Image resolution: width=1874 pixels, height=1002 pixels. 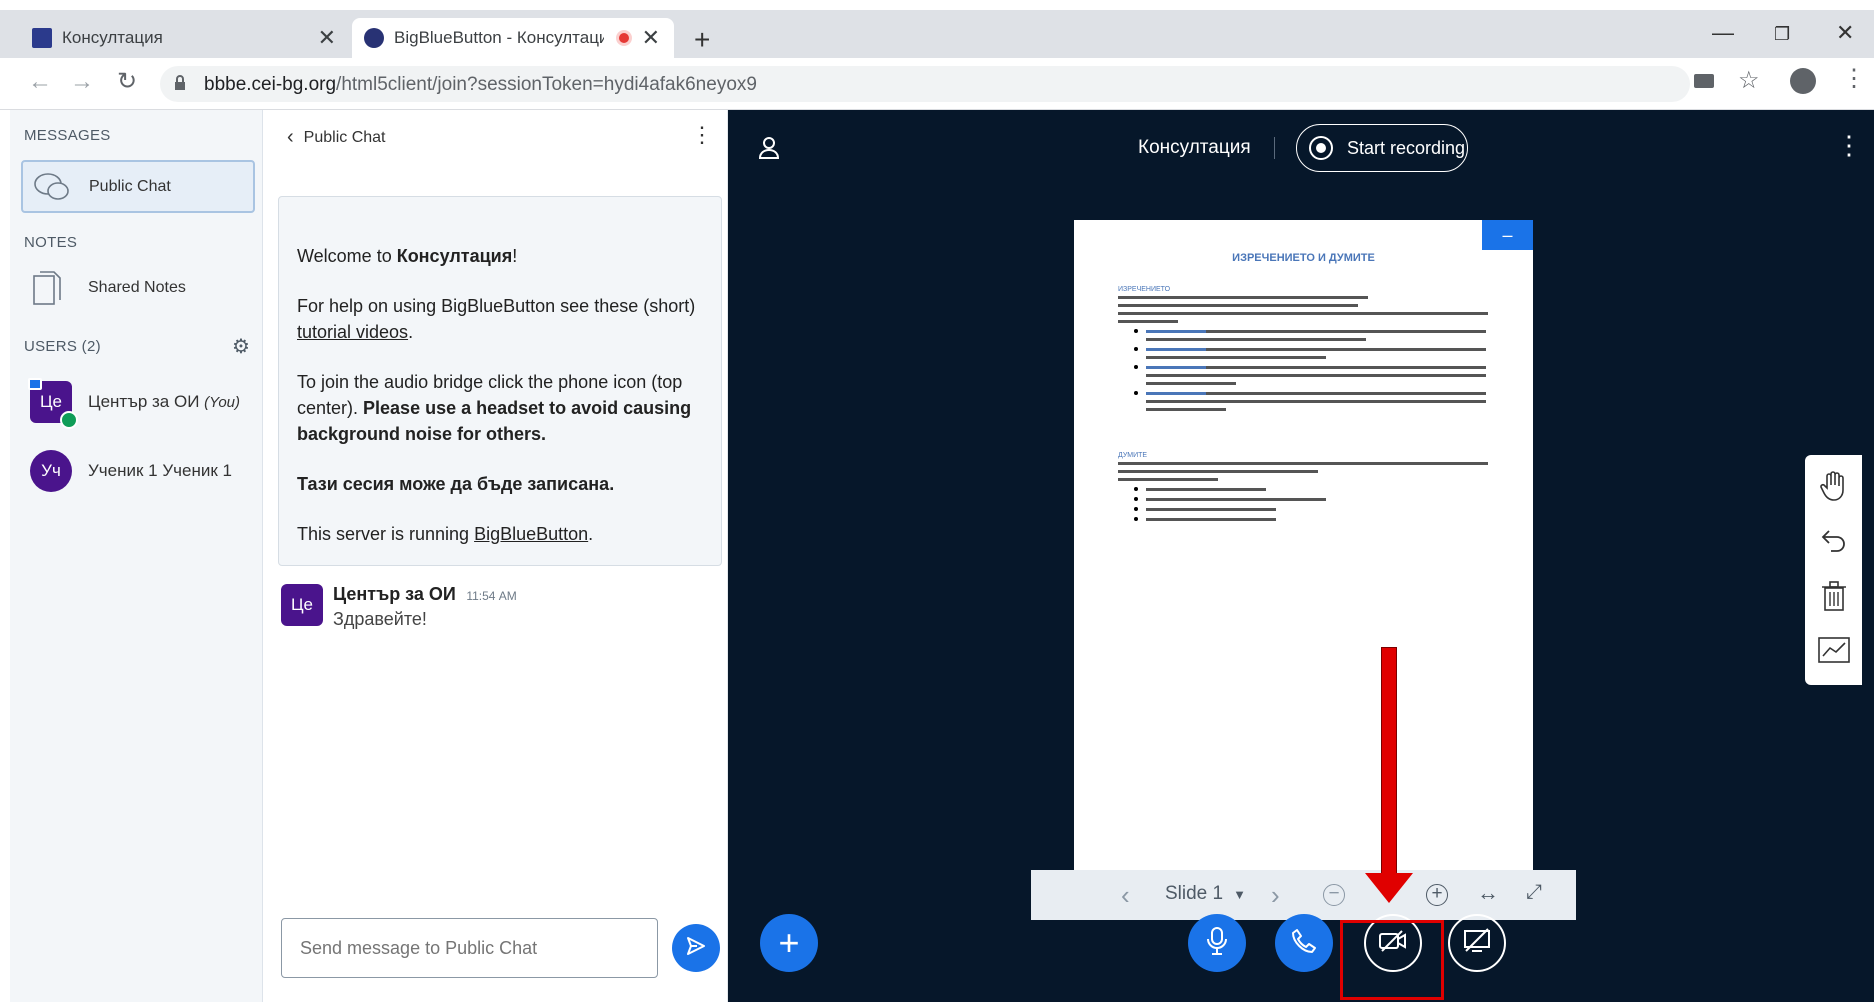 I want to click on annotation-highlight-box, so click(x=1392, y=960).